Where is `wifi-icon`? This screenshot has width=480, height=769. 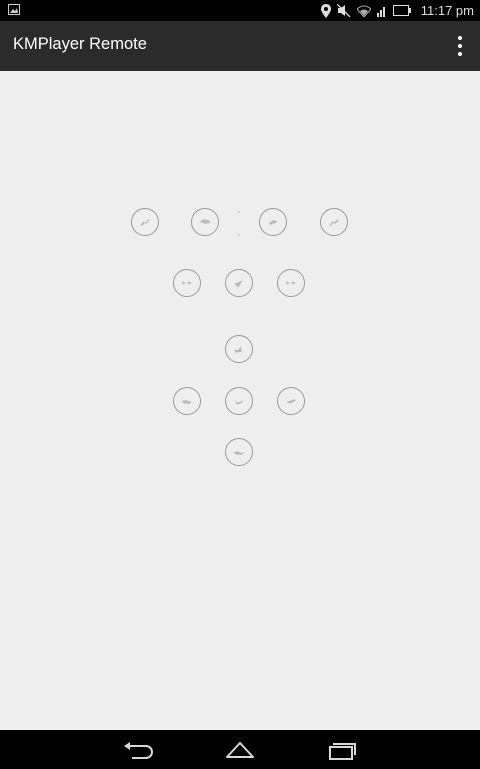
wifi-icon is located at coordinates (363, 11).